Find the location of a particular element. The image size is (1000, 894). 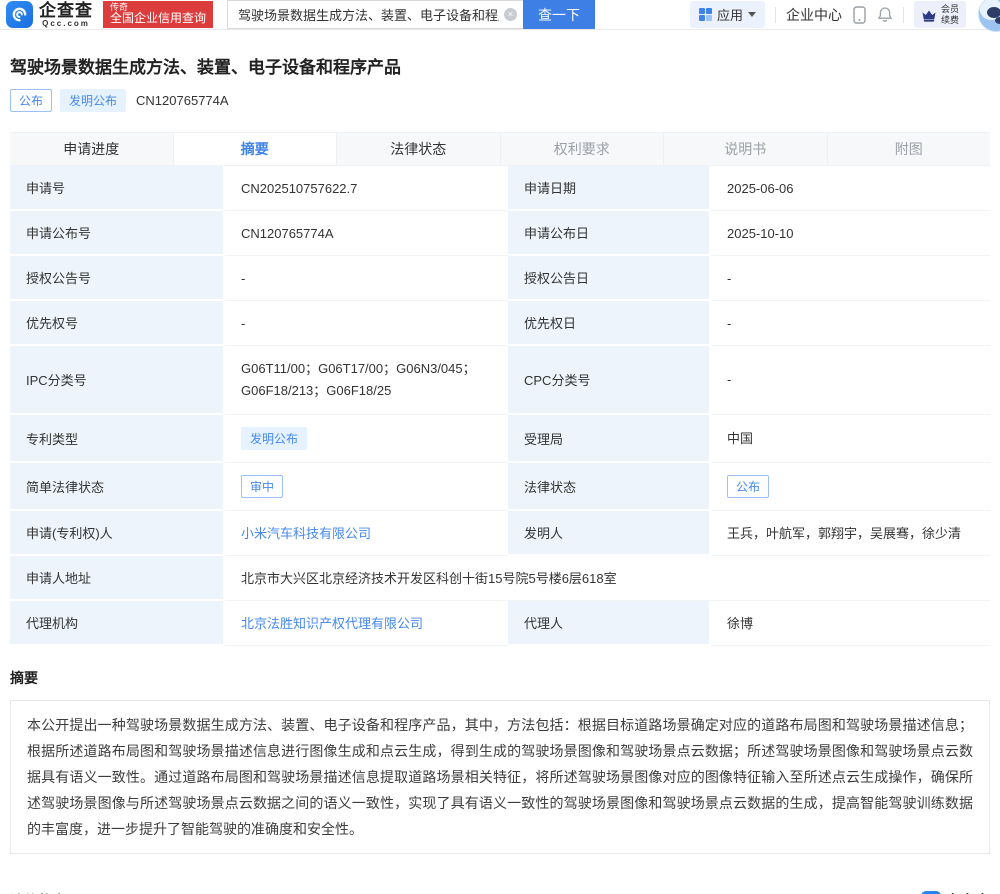

field-label: 简单法律状态 is located at coordinates (117, 487).